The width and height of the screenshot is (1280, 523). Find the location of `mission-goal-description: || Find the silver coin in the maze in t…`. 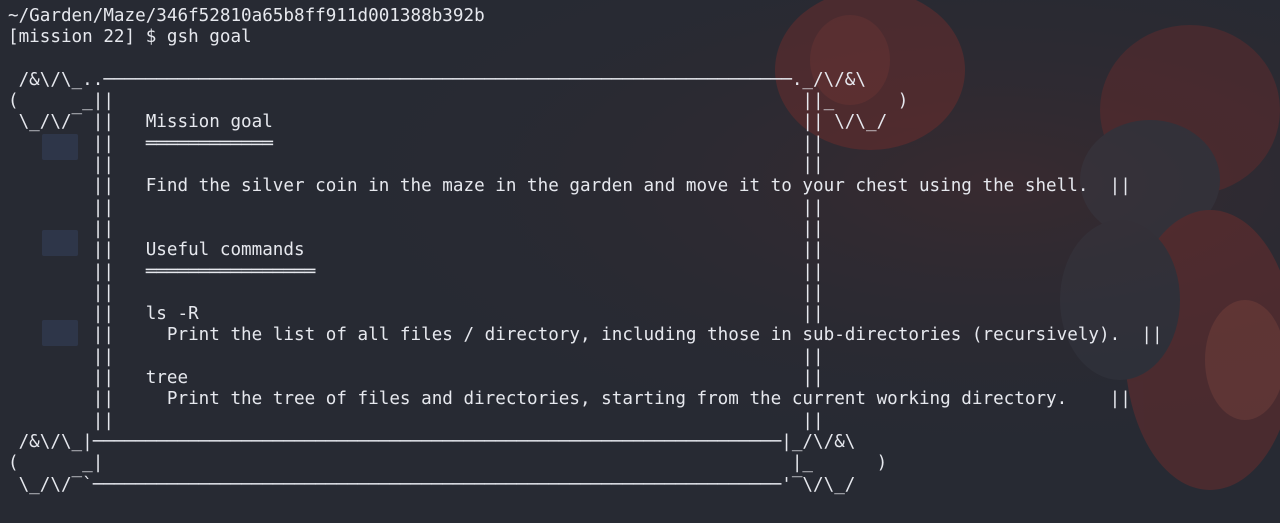

mission-goal-description: || Find the silver coin in the maze in t… is located at coordinates (569, 186).